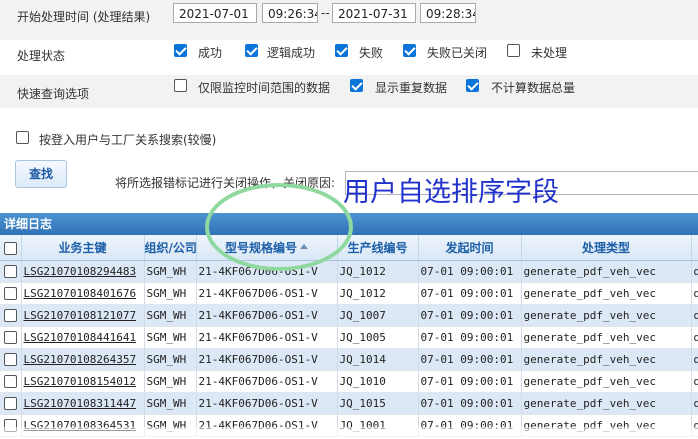 This screenshot has width=698, height=439. I want to click on cell-business-key: LSG21070108441641, so click(83, 337).